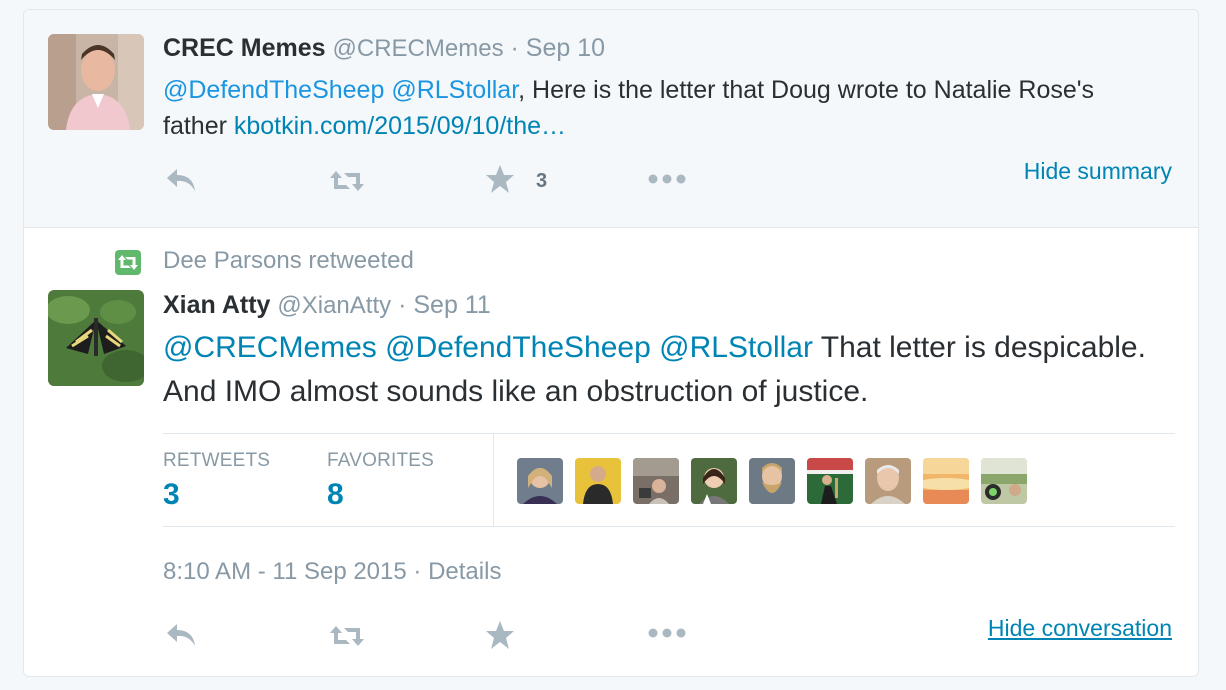 This screenshot has width=1226, height=690. What do you see at coordinates (216, 481) in the screenshot?
I see `retweets-stat: RETWEETS 3` at bounding box center [216, 481].